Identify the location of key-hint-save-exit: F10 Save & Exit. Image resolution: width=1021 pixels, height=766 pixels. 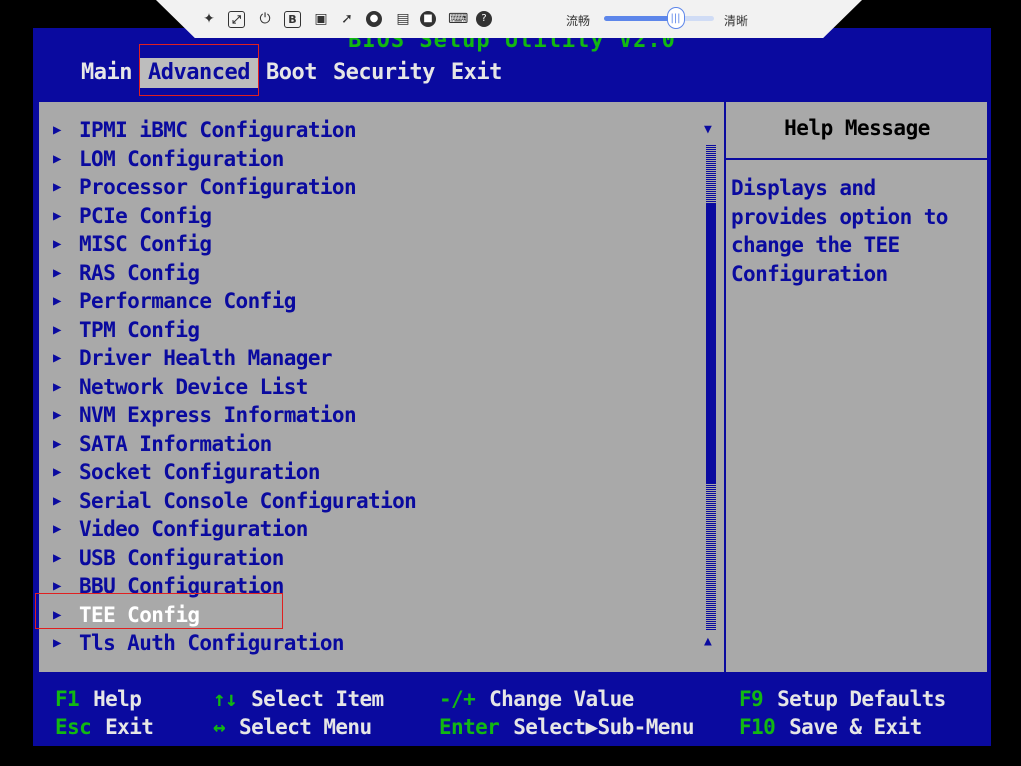
(830, 727).